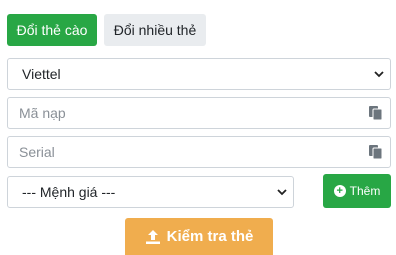  What do you see at coordinates (150, 192) in the screenshot?
I see `denomination-select: --- Mệnh giá ---` at bounding box center [150, 192].